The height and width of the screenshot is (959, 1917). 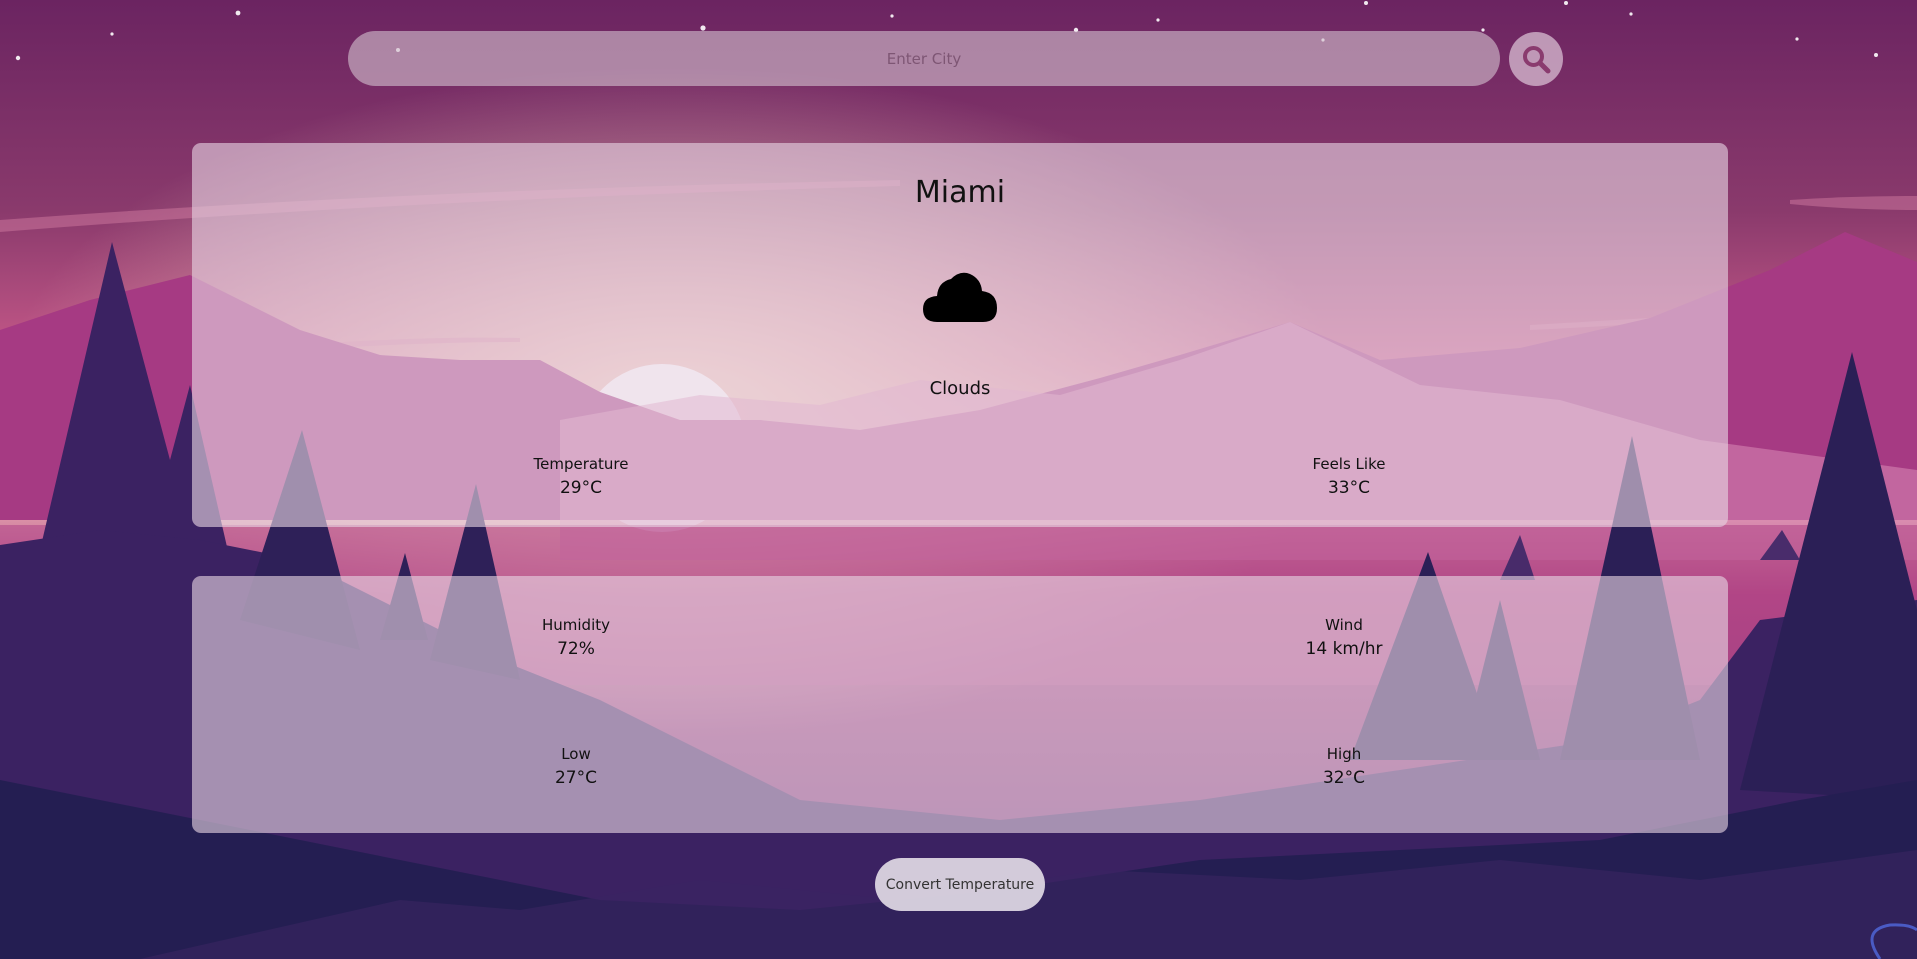 What do you see at coordinates (576, 754) in the screenshot?
I see `low-label: Low` at bounding box center [576, 754].